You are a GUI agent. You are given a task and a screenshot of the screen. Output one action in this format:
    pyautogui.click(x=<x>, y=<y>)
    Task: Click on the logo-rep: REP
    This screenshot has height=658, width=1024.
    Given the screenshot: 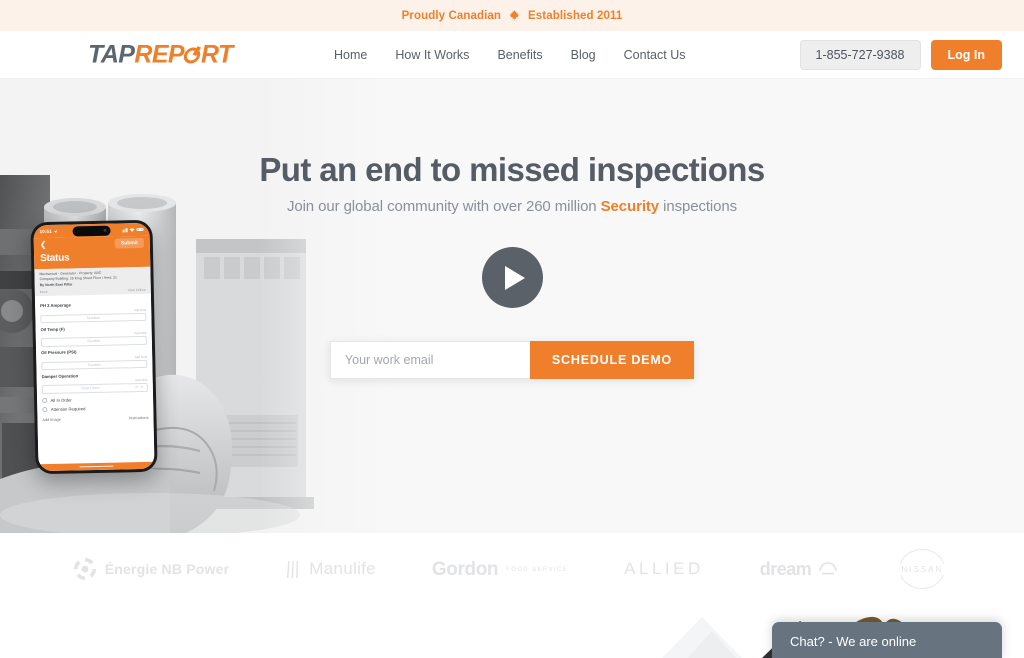 What is the action you would take?
    pyautogui.click(x=159, y=54)
    